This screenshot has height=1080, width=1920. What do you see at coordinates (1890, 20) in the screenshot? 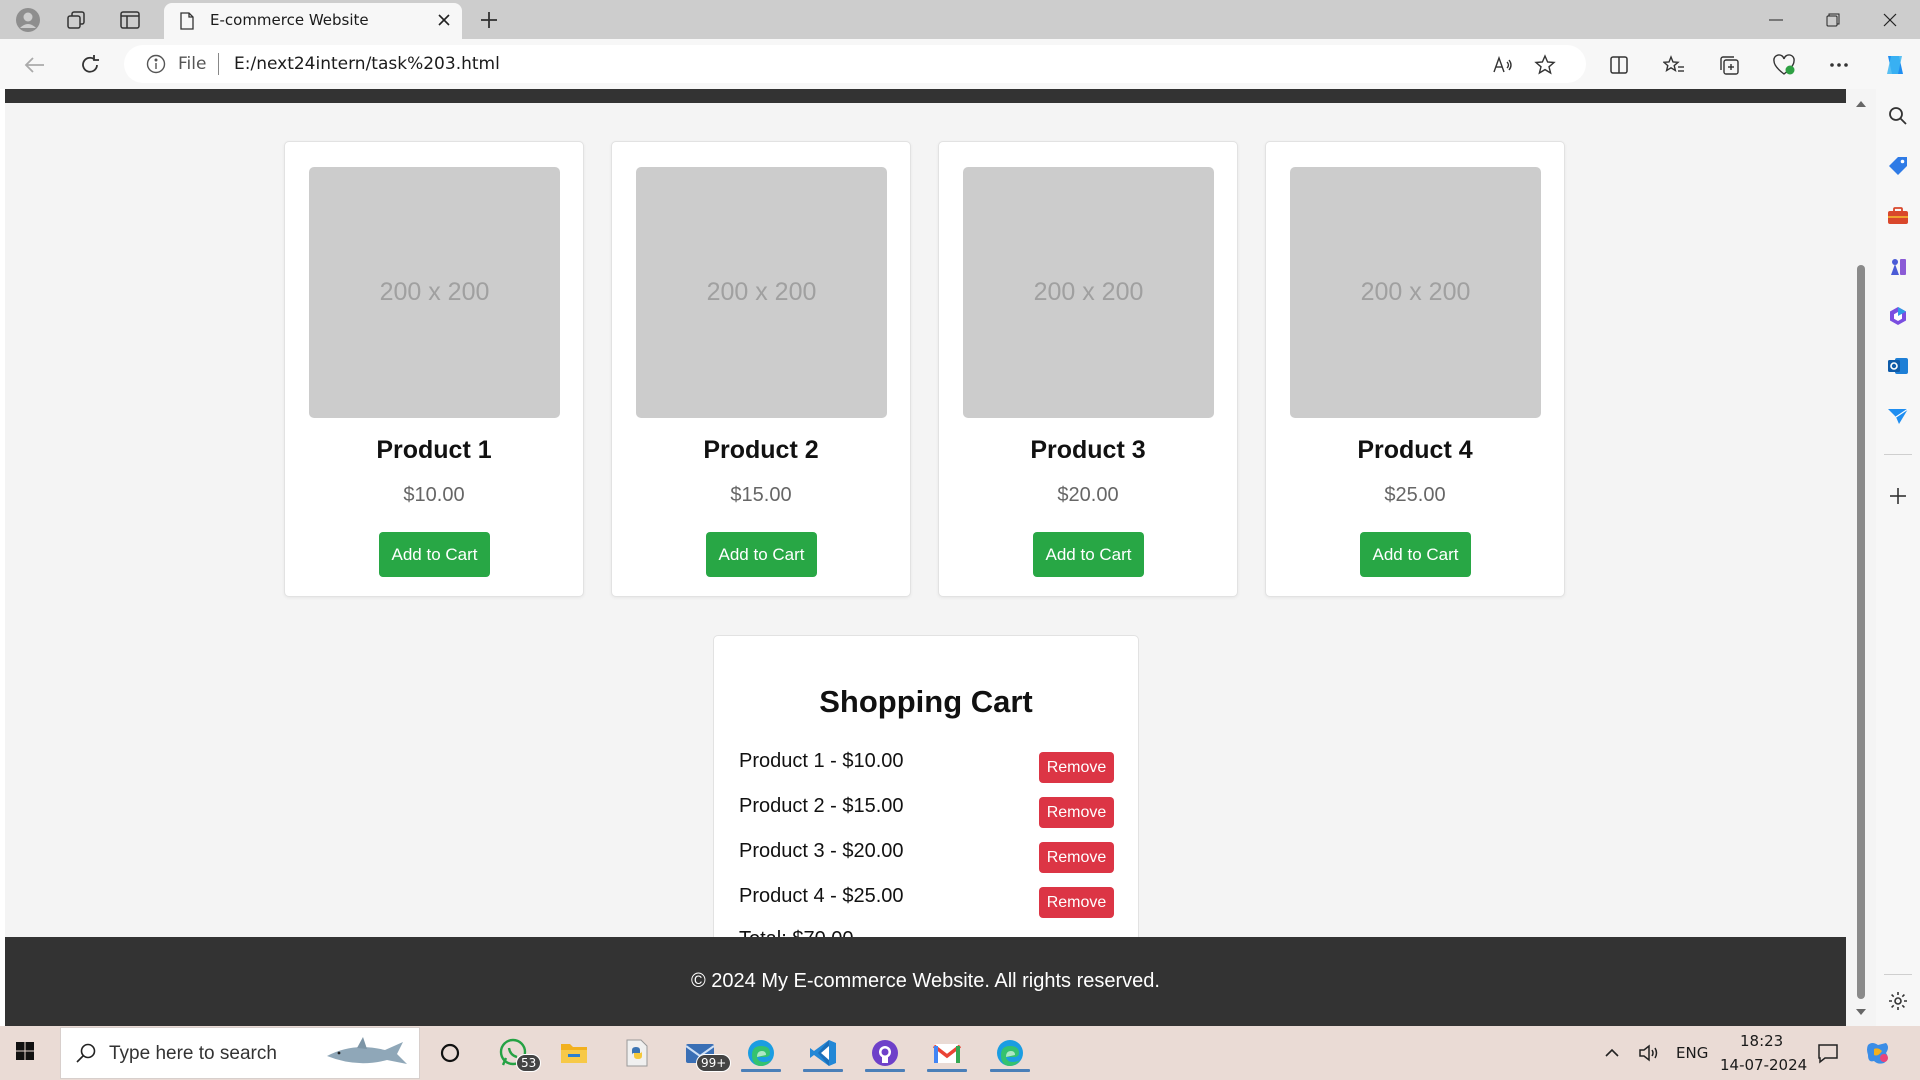
I see `close-window-button` at bounding box center [1890, 20].